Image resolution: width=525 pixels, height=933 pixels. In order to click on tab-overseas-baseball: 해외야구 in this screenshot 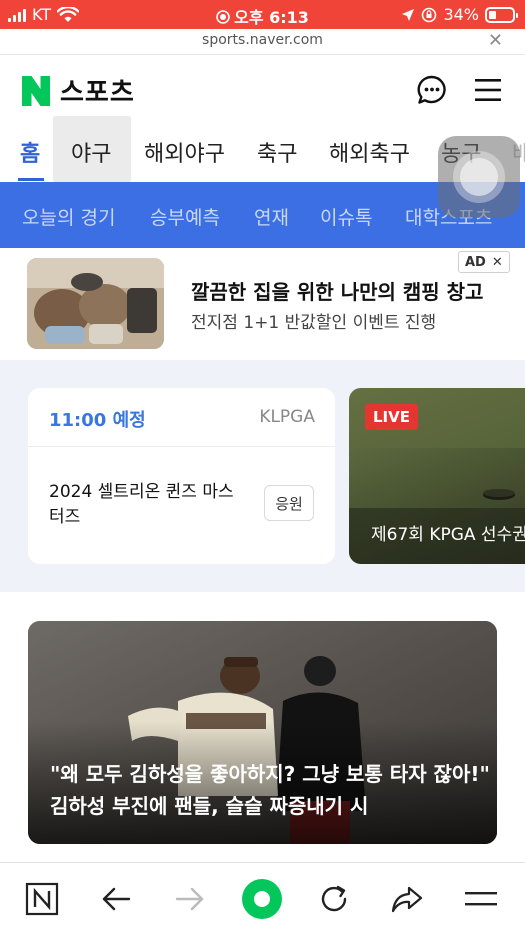, I will do `click(184, 152)`.